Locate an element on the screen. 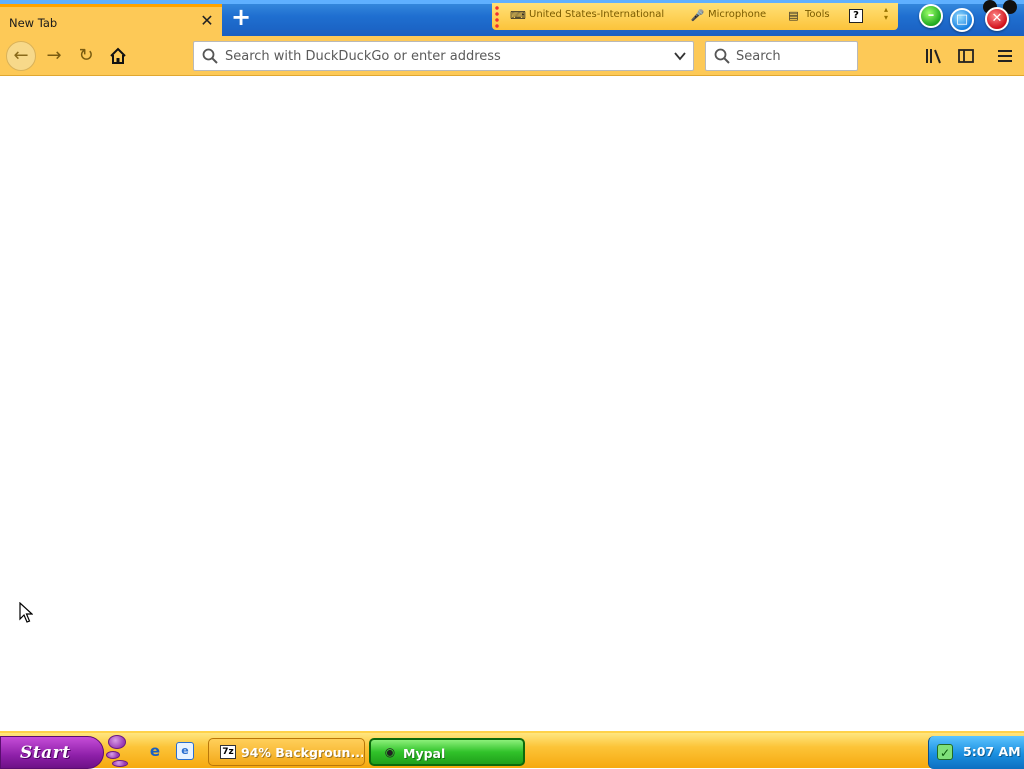  mouse-cursor-icon is located at coordinates (26, 612).